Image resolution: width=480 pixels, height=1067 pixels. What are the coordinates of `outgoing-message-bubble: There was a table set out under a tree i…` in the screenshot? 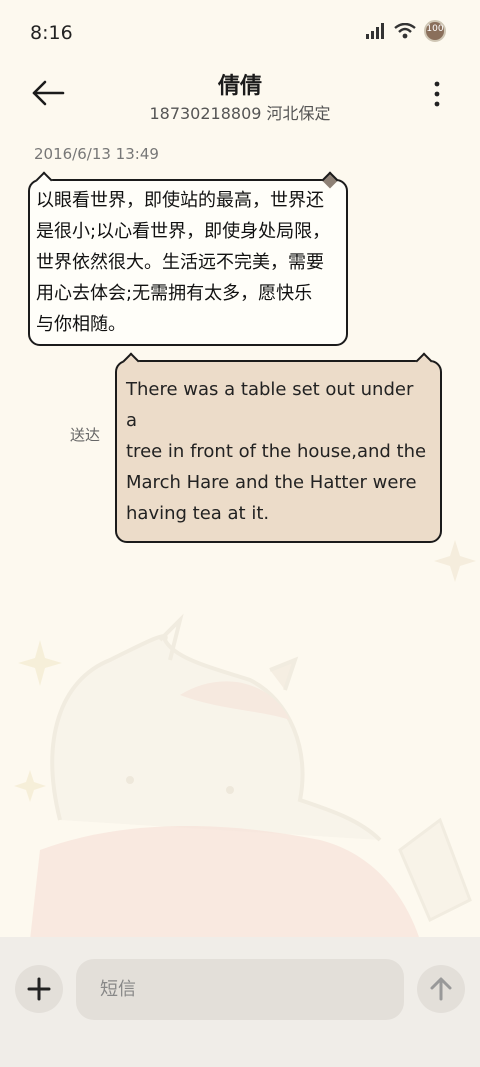 It's located at (278, 447).